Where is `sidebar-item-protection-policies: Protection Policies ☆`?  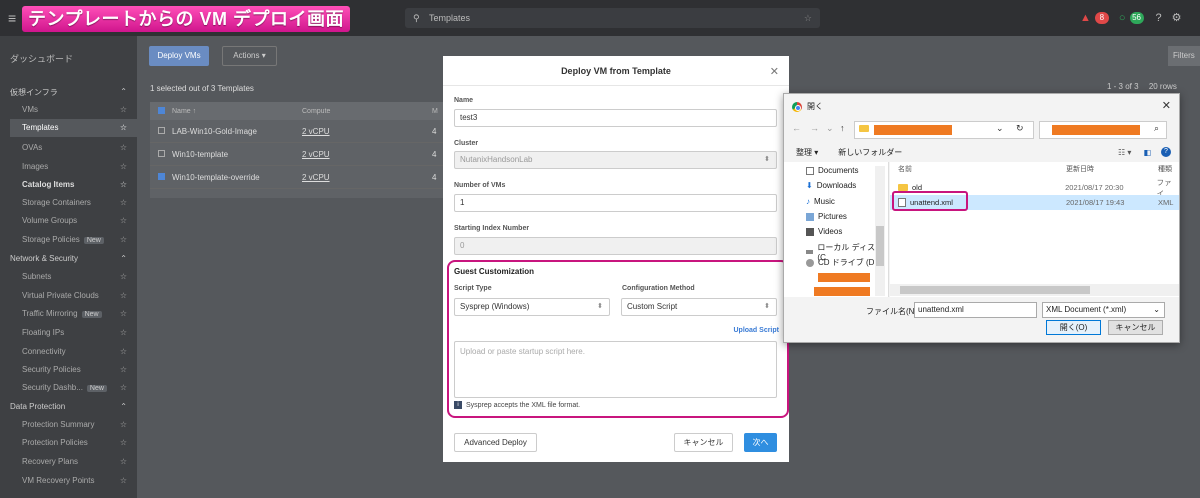 sidebar-item-protection-policies: Protection Policies ☆ is located at coordinates (74, 442).